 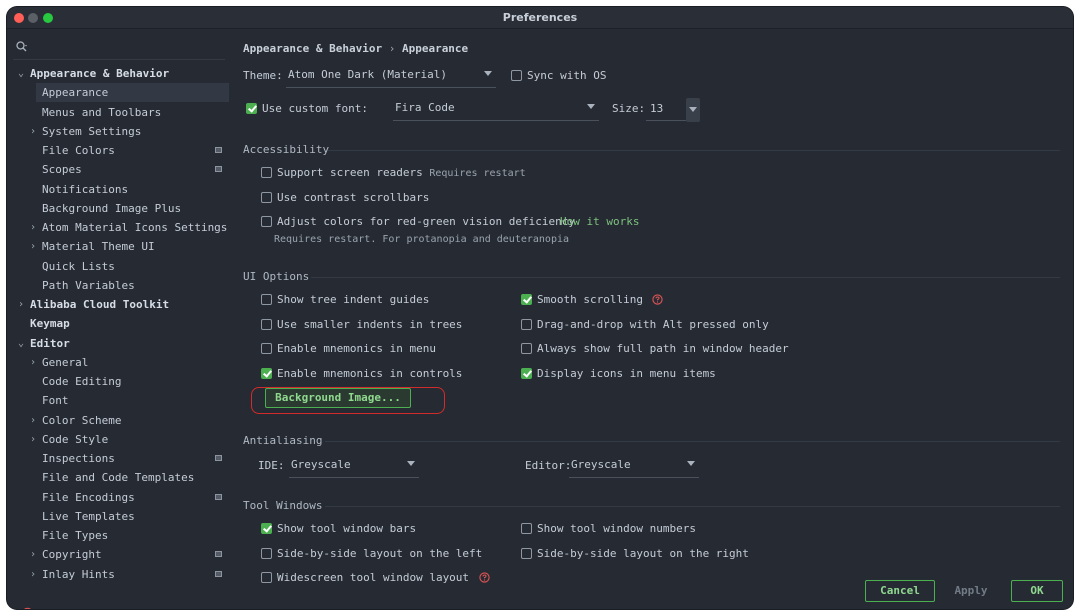 I want to click on sidebar-item: › Material Theme UI, so click(x=118, y=246).